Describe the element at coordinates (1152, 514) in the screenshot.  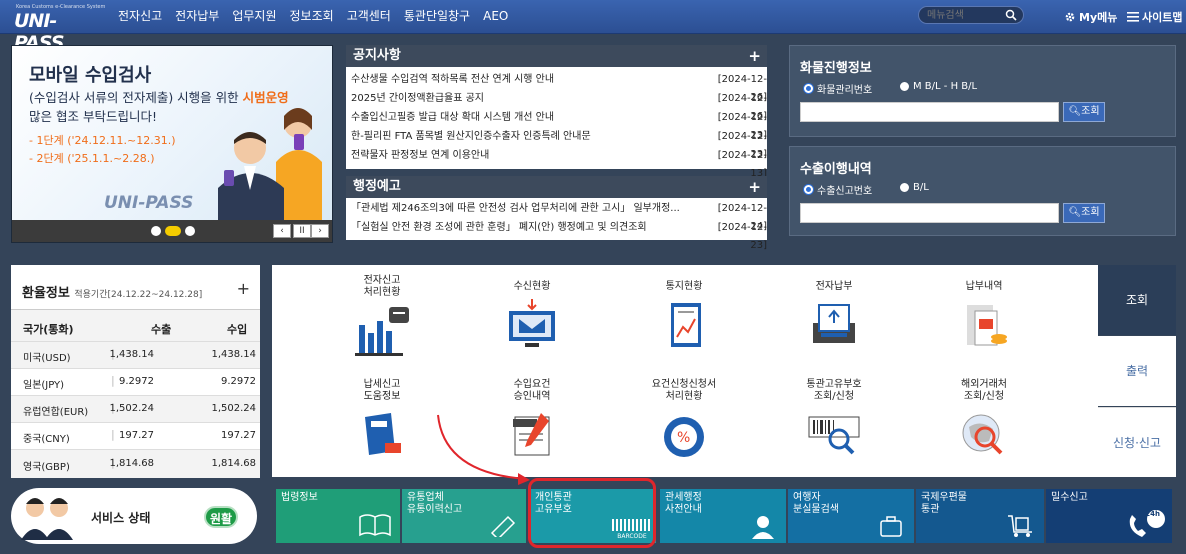
I see `hours-badge: 24h` at that location.